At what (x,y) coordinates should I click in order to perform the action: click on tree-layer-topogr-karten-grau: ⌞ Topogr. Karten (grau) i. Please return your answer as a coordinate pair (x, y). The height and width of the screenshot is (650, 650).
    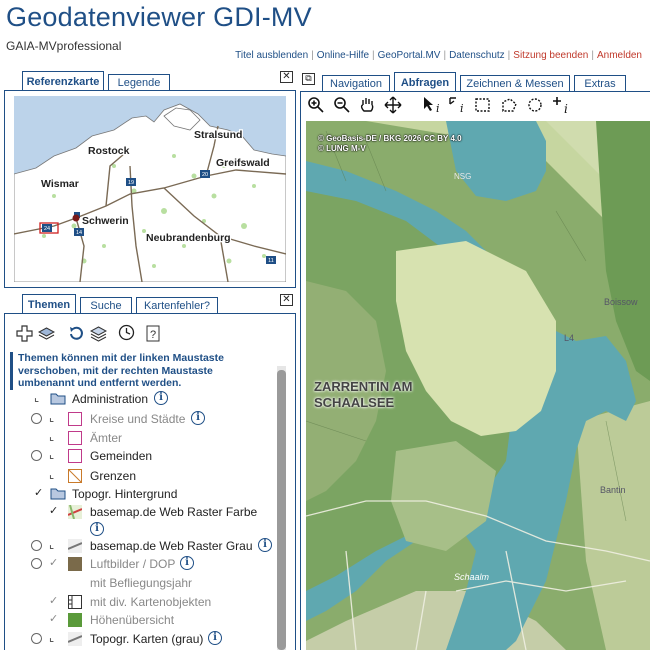
    Looking at the image, I should click on (135, 639).